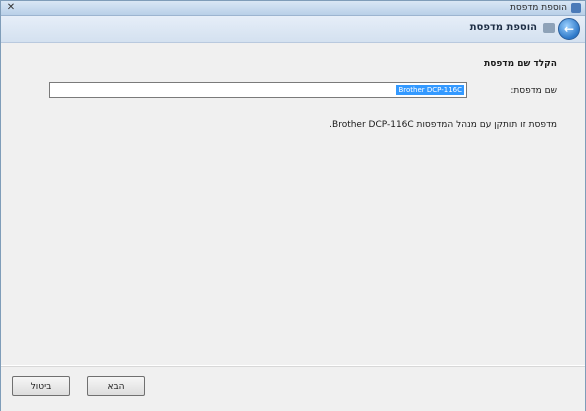 This screenshot has width=586, height=411. I want to click on section-heading: הקלד שם מדפסת, so click(520, 64).